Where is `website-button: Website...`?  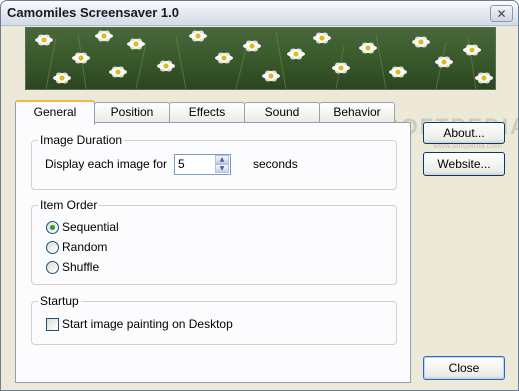 website-button: Website... is located at coordinates (464, 164).